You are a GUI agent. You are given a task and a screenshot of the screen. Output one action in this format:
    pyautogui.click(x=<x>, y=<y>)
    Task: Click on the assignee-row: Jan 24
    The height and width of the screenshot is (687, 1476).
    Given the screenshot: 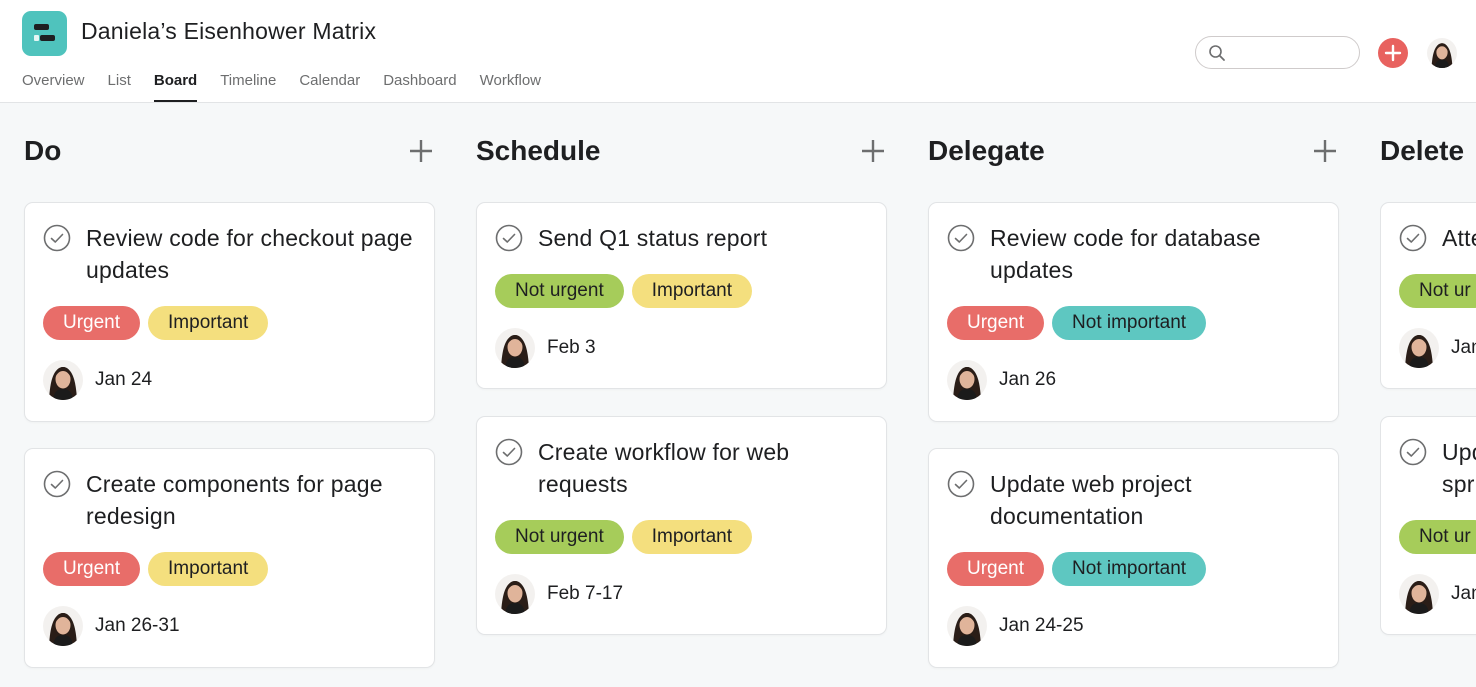 What is the action you would take?
    pyautogui.click(x=97, y=380)
    